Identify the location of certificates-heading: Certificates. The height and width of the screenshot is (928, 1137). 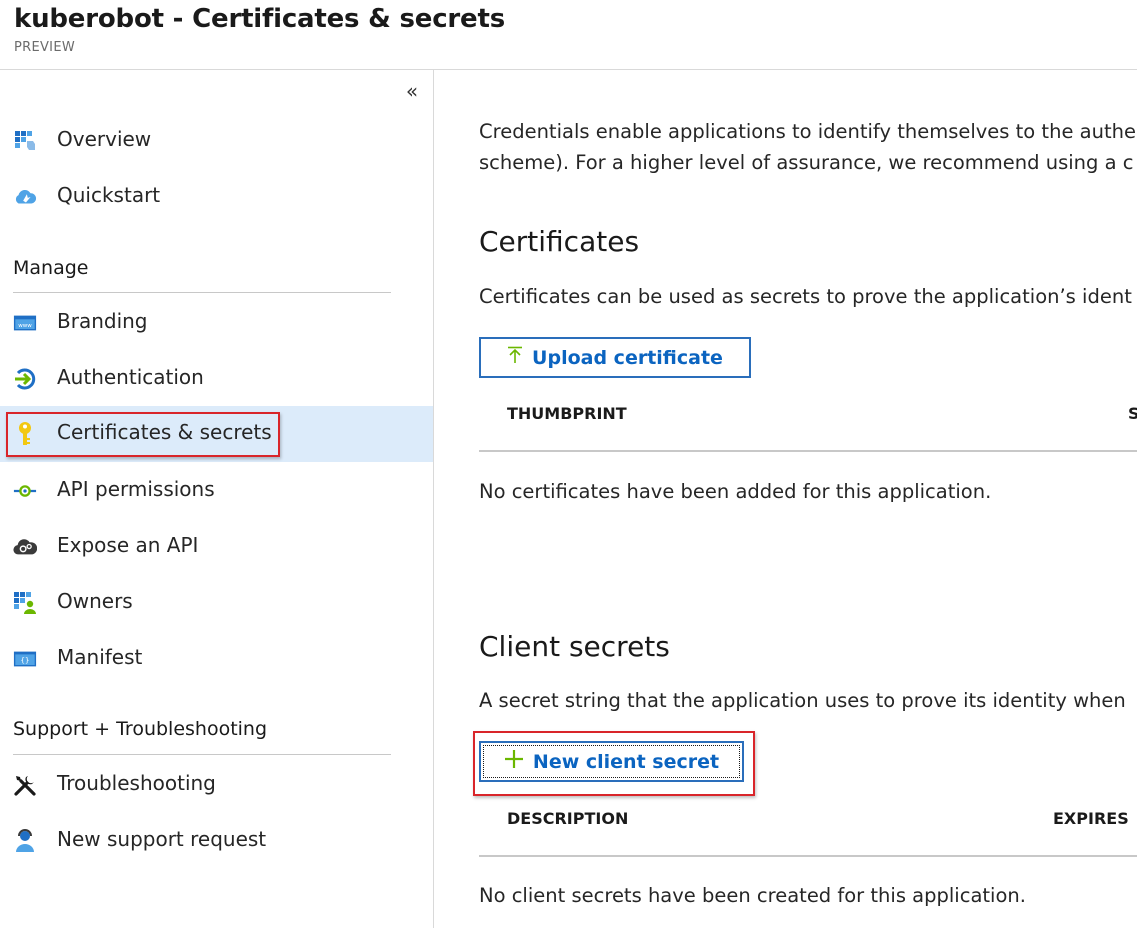
(559, 241).